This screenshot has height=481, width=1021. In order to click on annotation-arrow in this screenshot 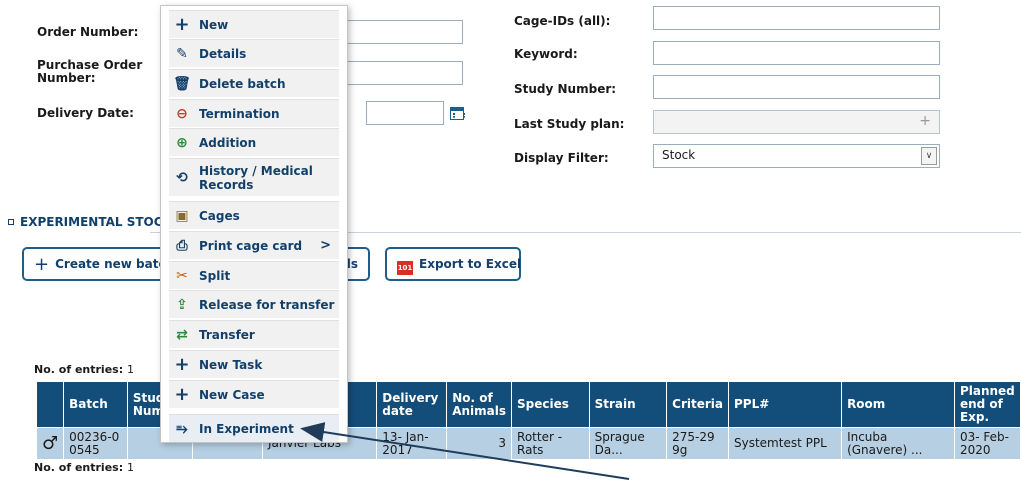, I will do `click(465, 451)`.